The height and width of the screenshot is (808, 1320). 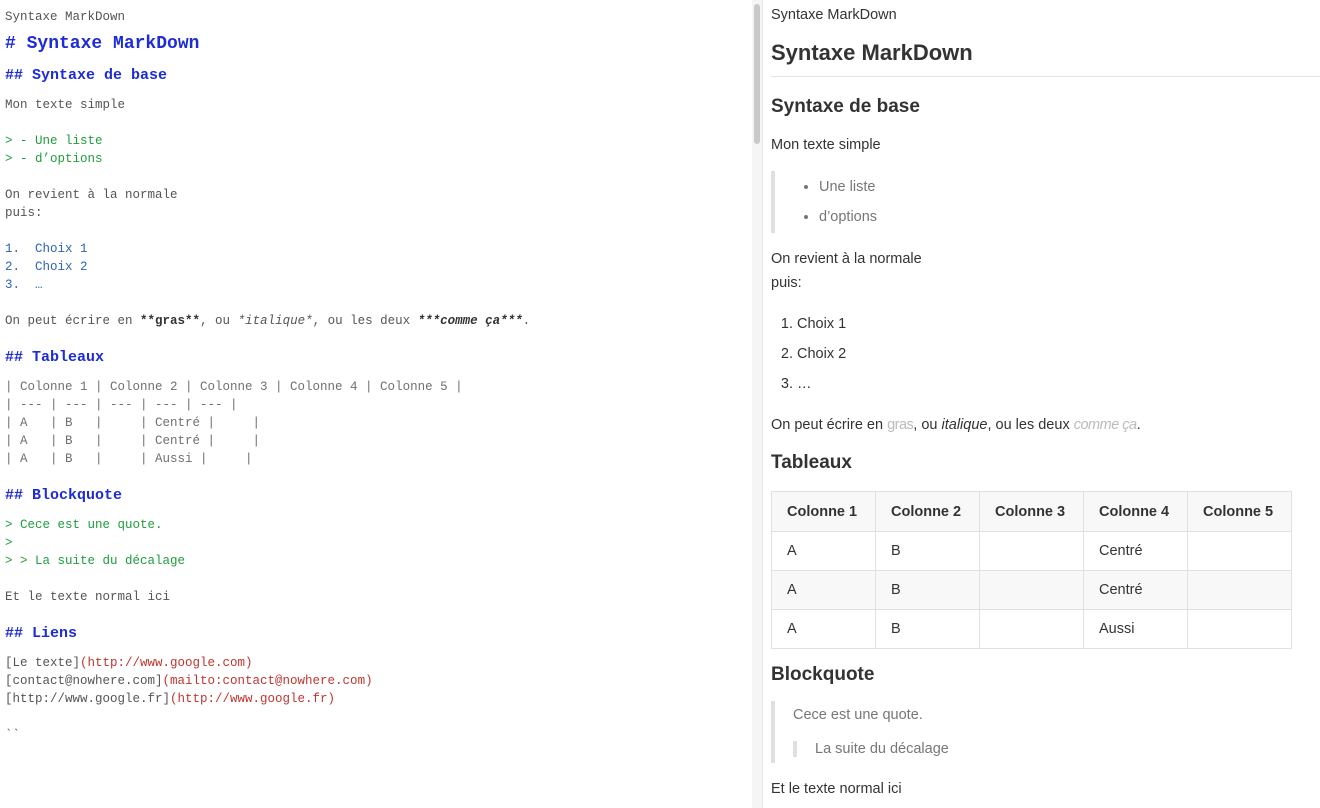 I want to click on preview-h2-blockquote: Blockquote, so click(x=823, y=674).